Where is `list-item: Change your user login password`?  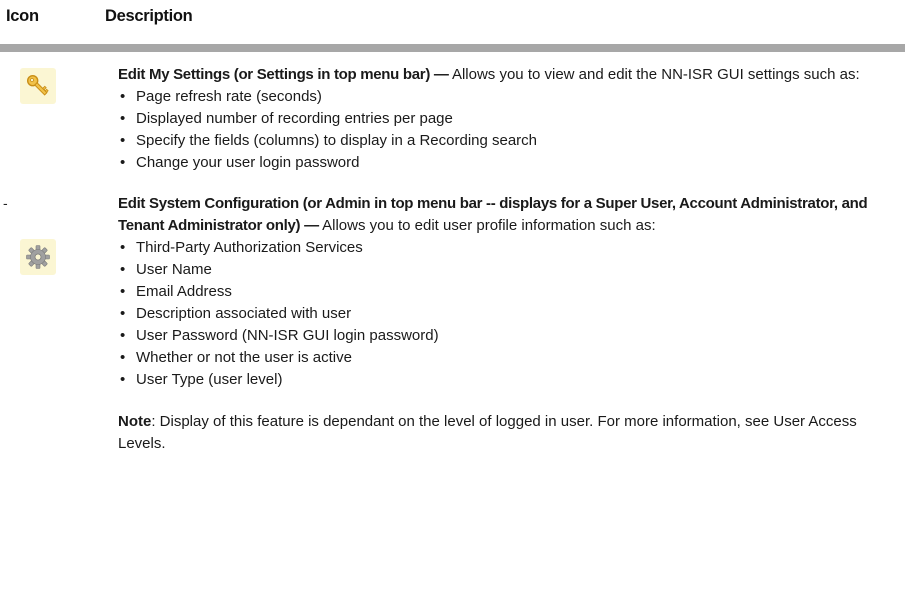
list-item: Change your user login password is located at coordinates (508, 163).